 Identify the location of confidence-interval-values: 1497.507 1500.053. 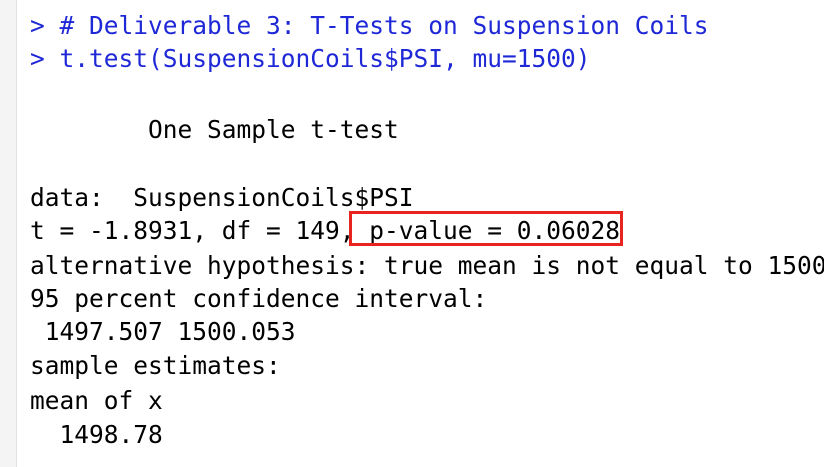
(163, 331).